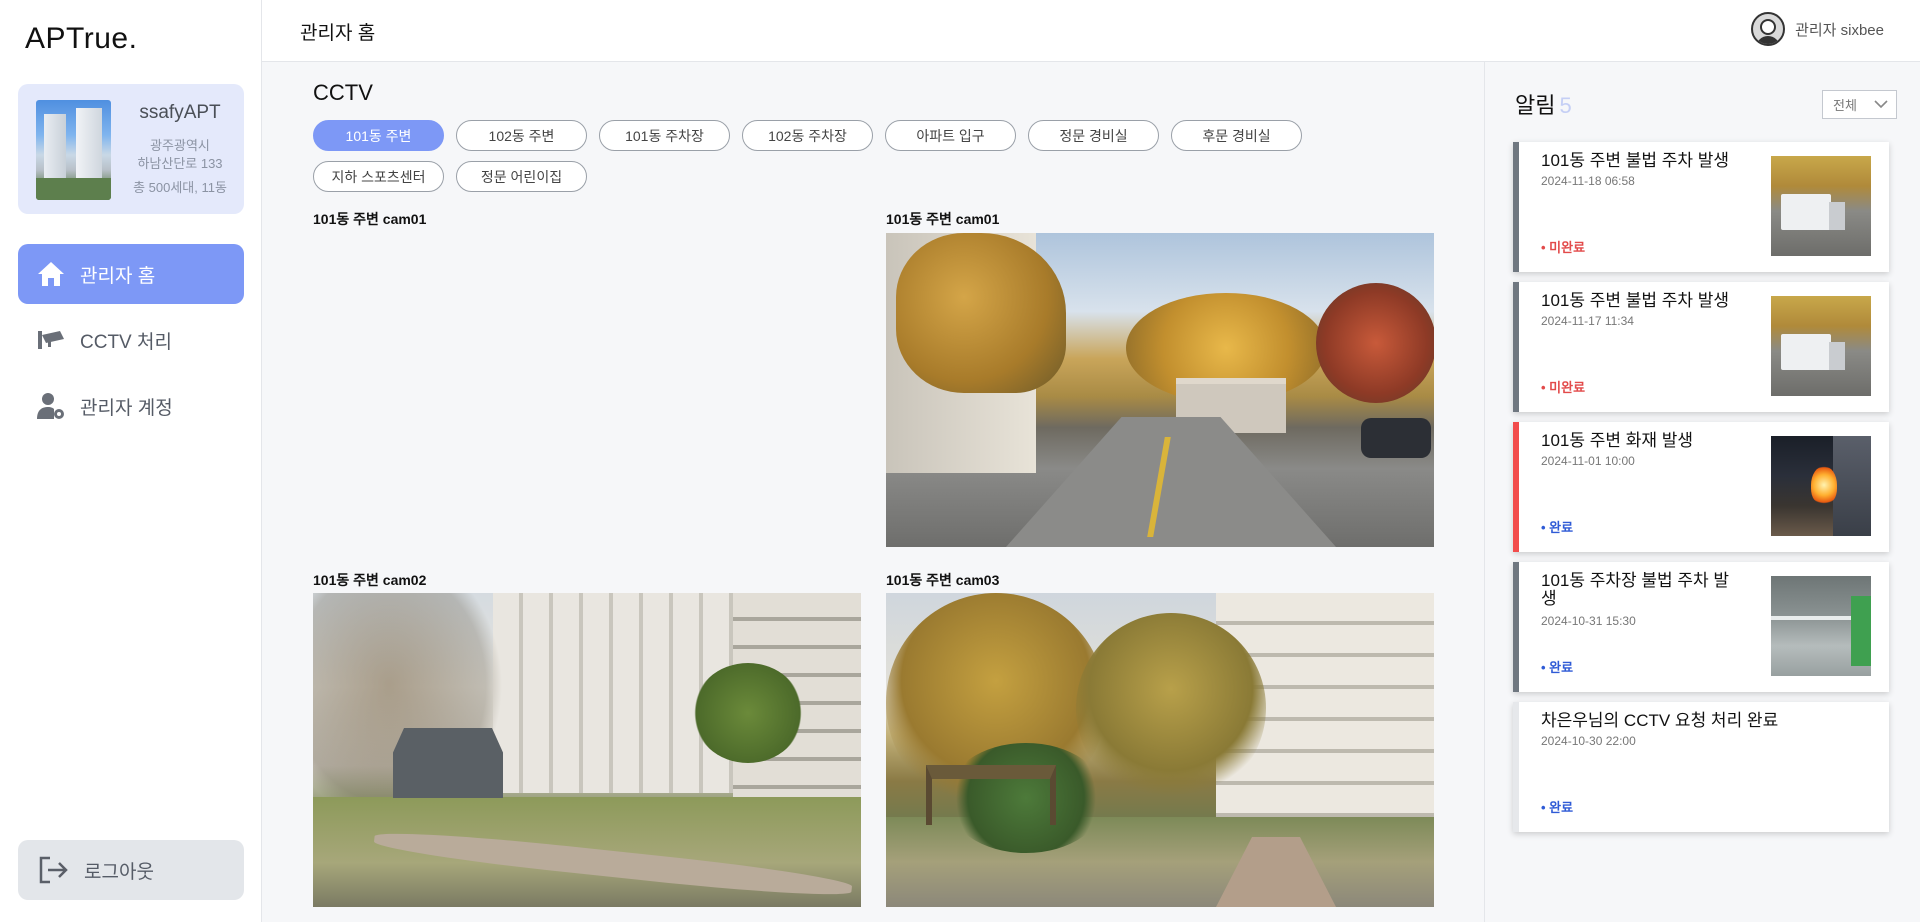 This screenshot has width=1920, height=922. Describe the element at coordinates (1881, 104) in the screenshot. I see `chevron-down-icon` at that location.